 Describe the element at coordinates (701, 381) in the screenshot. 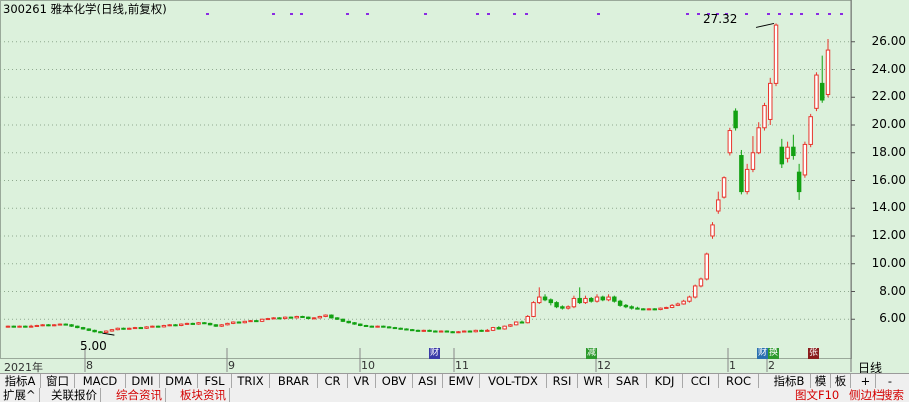

I see `tab-cci: CCI` at that location.